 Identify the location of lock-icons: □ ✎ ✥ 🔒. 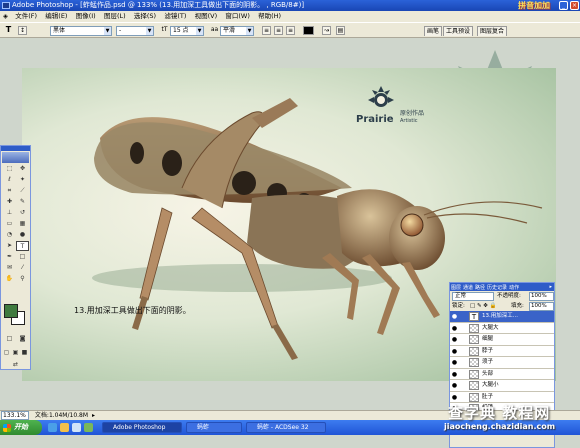
(483, 306).